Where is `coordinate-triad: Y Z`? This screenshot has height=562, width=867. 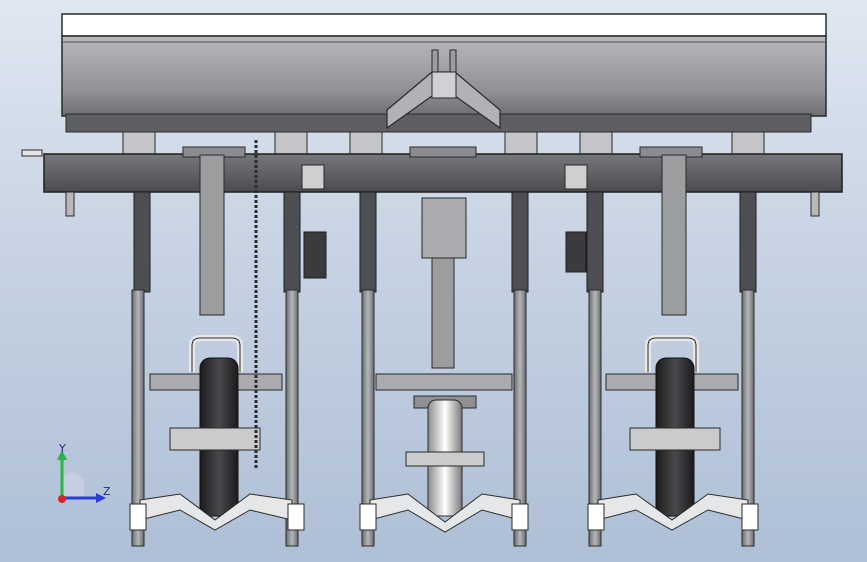 coordinate-triad: Y Z is located at coordinates (85, 475).